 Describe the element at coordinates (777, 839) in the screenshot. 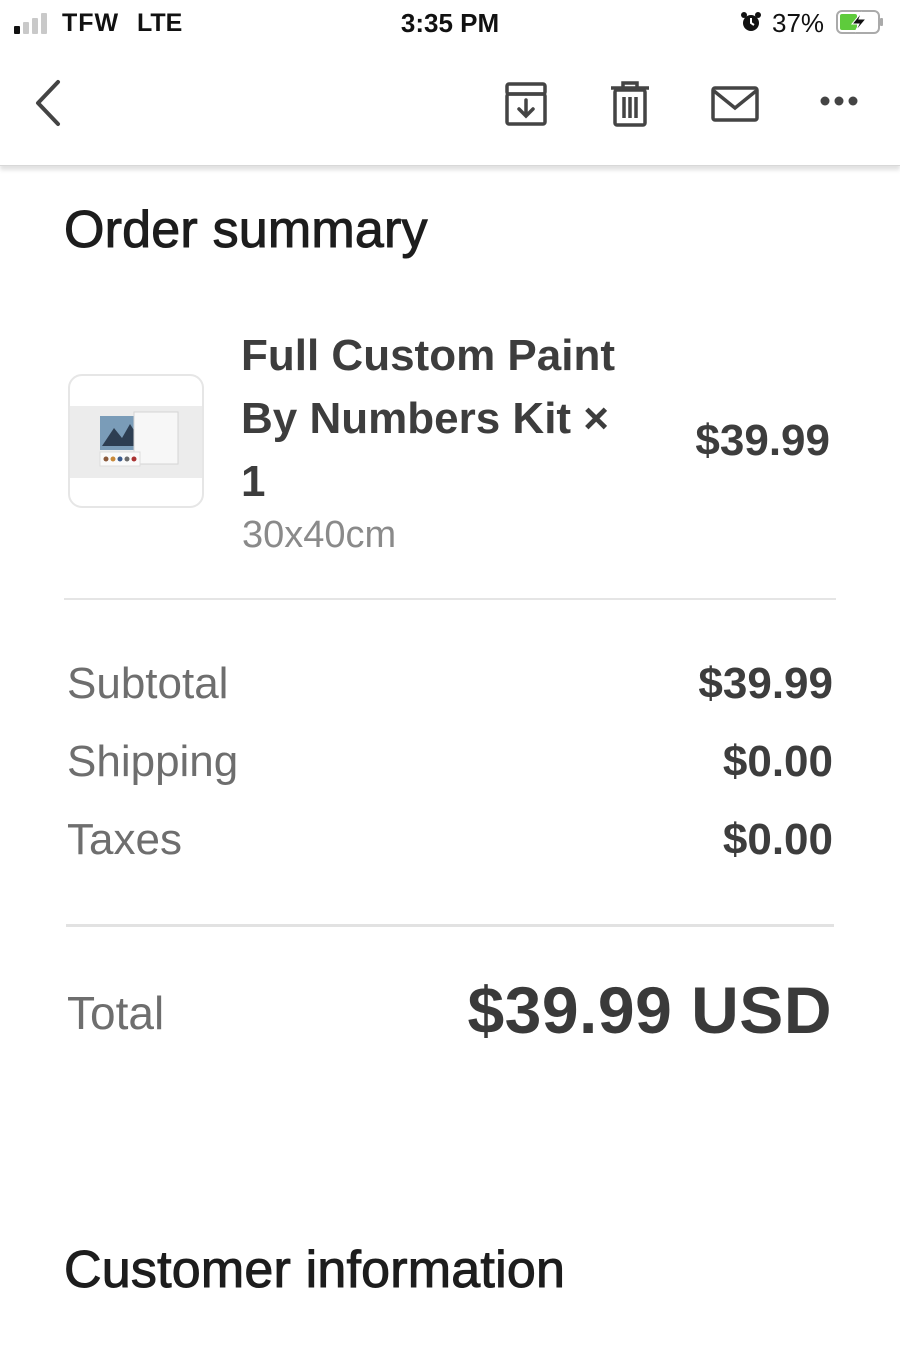

I see `taxes-value: $0.00` at that location.